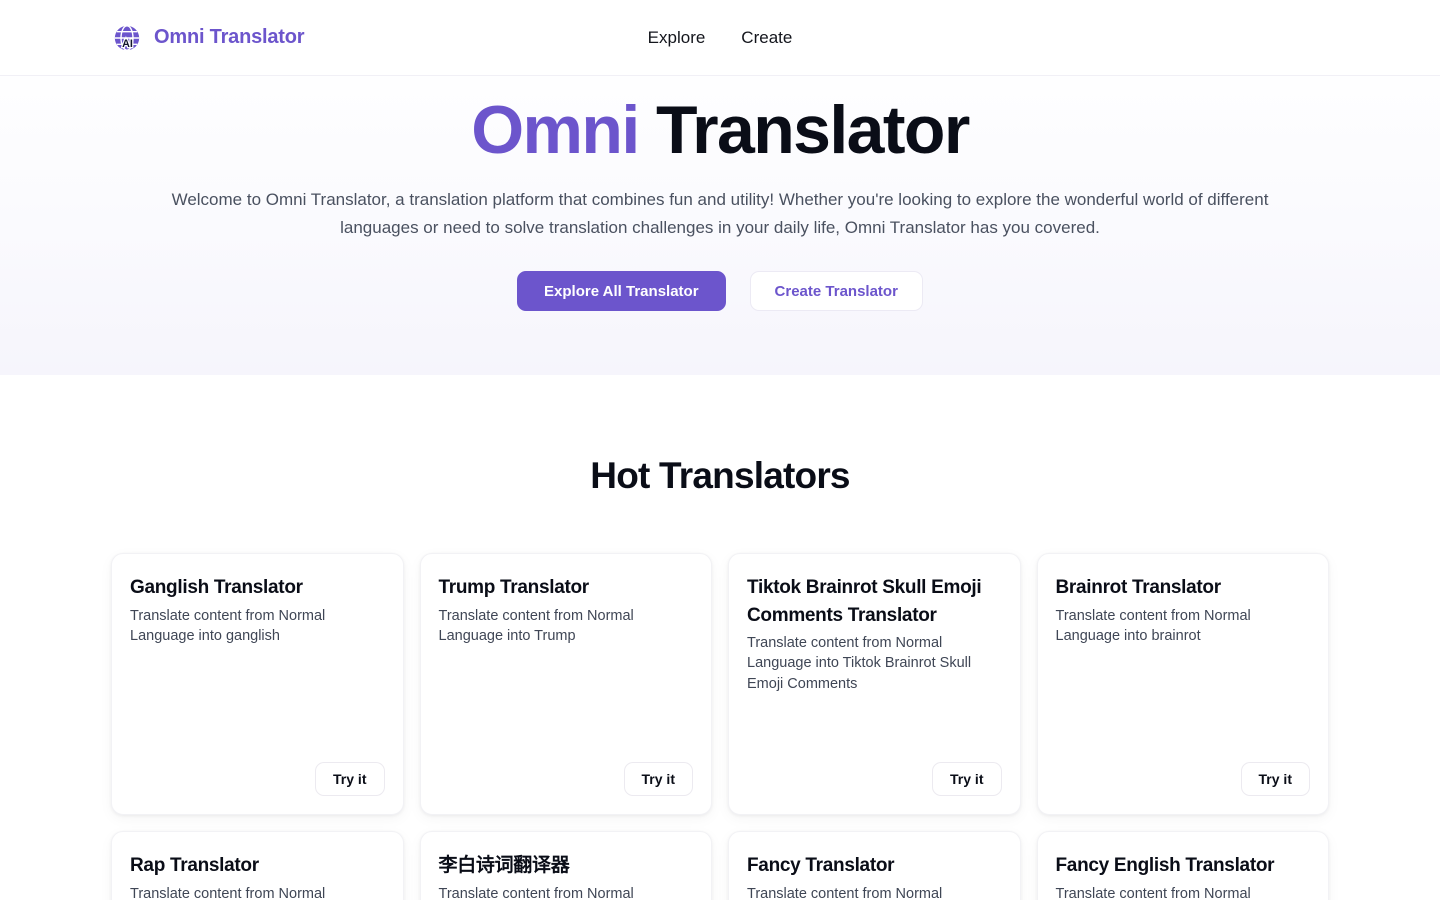 This screenshot has width=1440, height=900. I want to click on card-title: Fancy Translator, so click(821, 865).